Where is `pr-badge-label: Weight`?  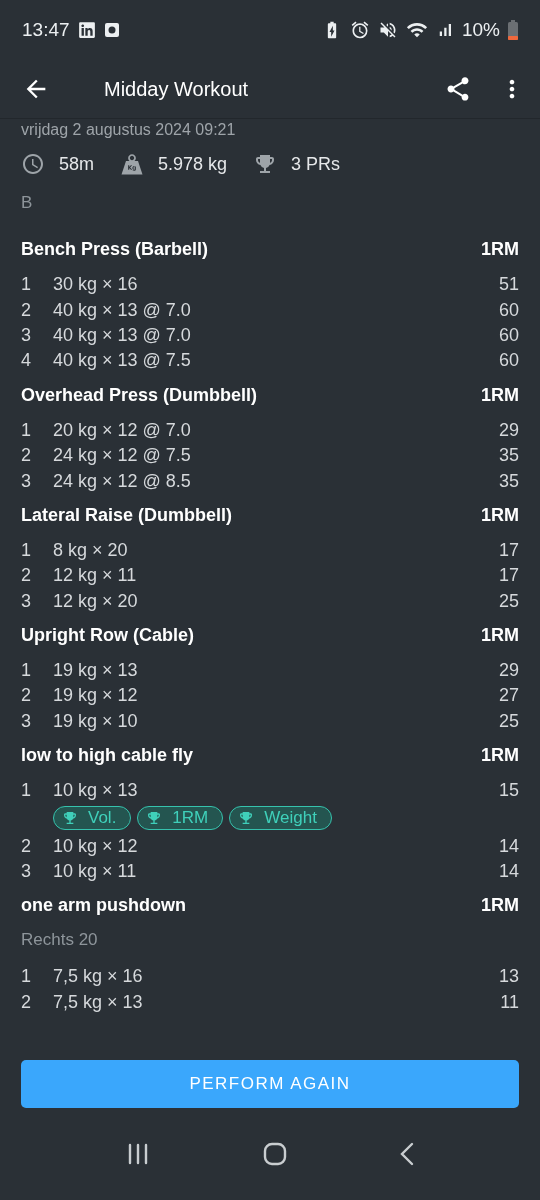
pr-badge-label: Weight is located at coordinates (290, 818).